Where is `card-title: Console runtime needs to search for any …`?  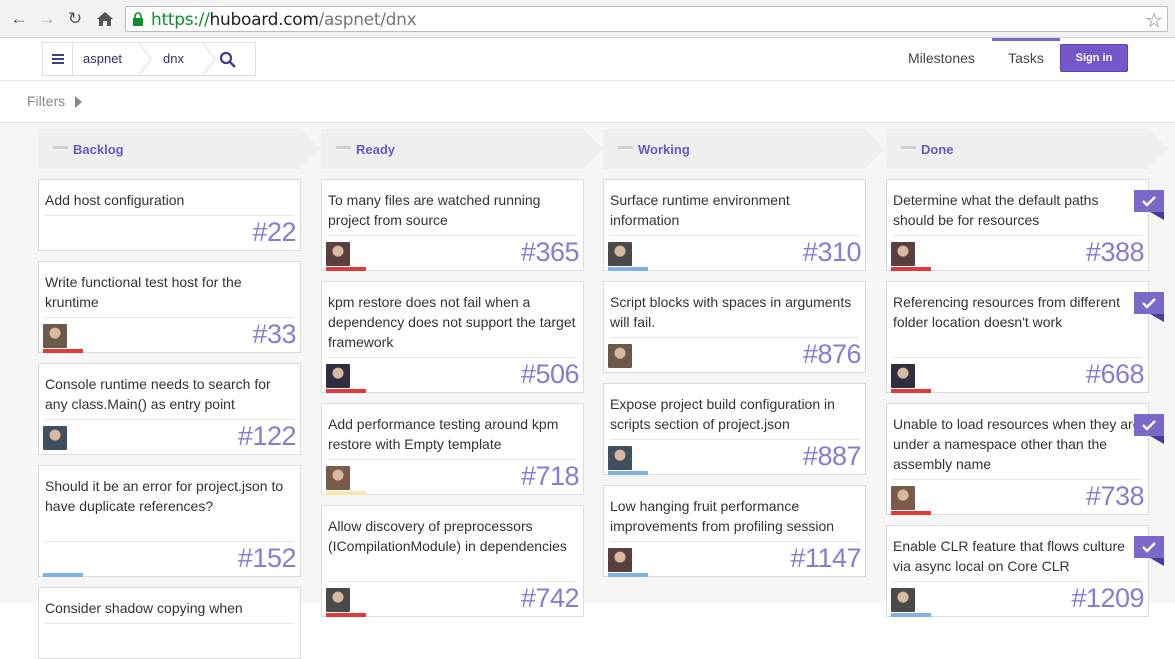
card-title: Console runtime needs to search for any … is located at coordinates (170, 394).